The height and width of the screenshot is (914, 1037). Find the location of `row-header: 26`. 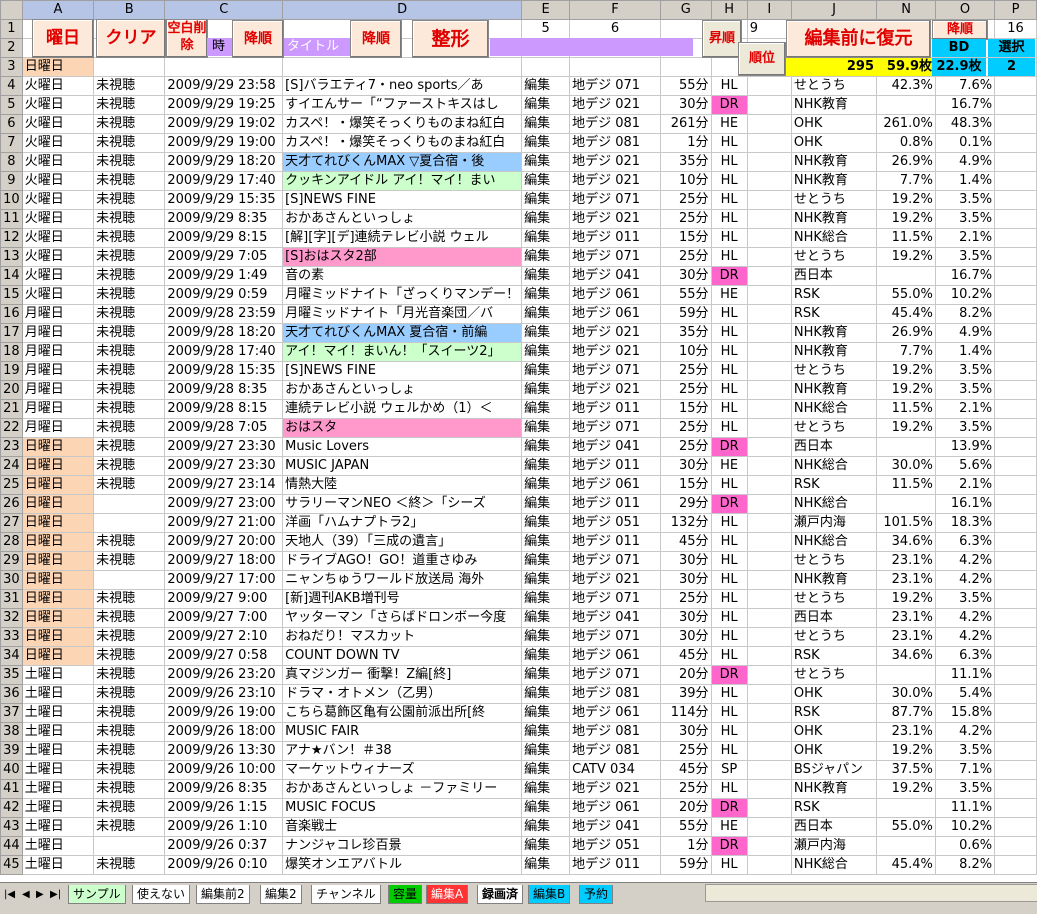

row-header: 26 is located at coordinates (11, 504).